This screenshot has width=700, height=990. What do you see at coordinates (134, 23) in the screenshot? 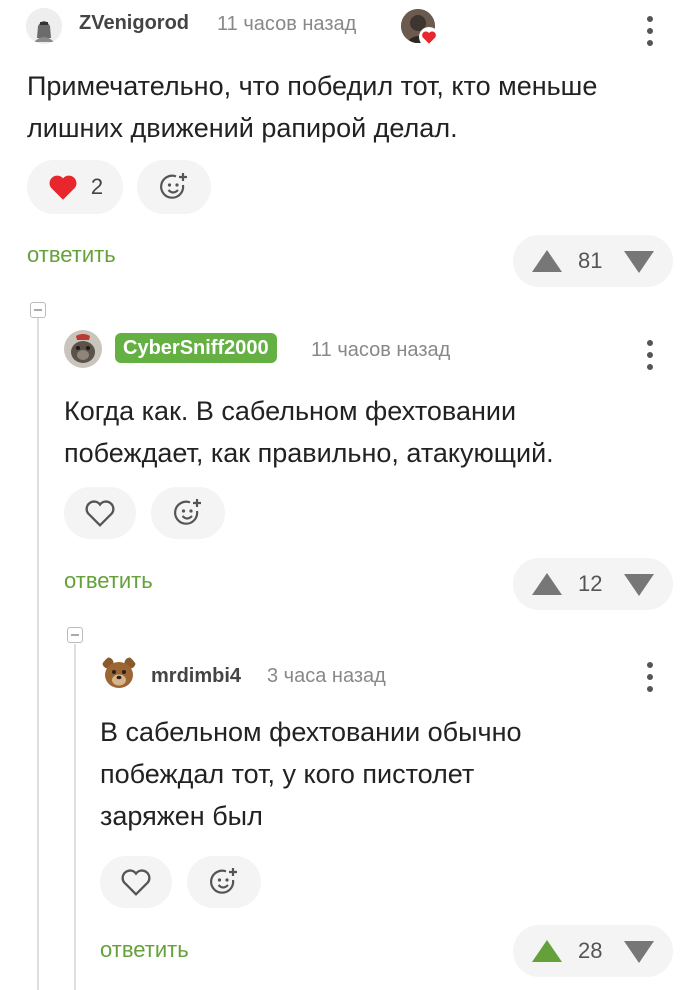
I see `username: ZVenigorod` at bounding box center [134, 23].